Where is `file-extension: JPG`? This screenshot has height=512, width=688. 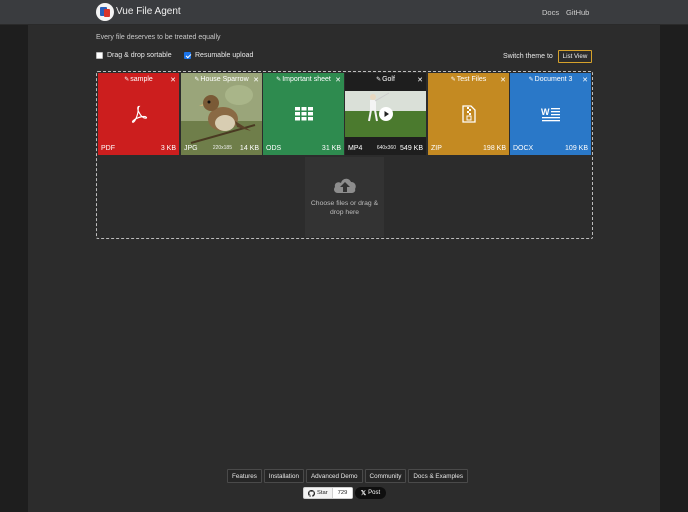
file-extension: JPG is located at coordinates (191, 148).